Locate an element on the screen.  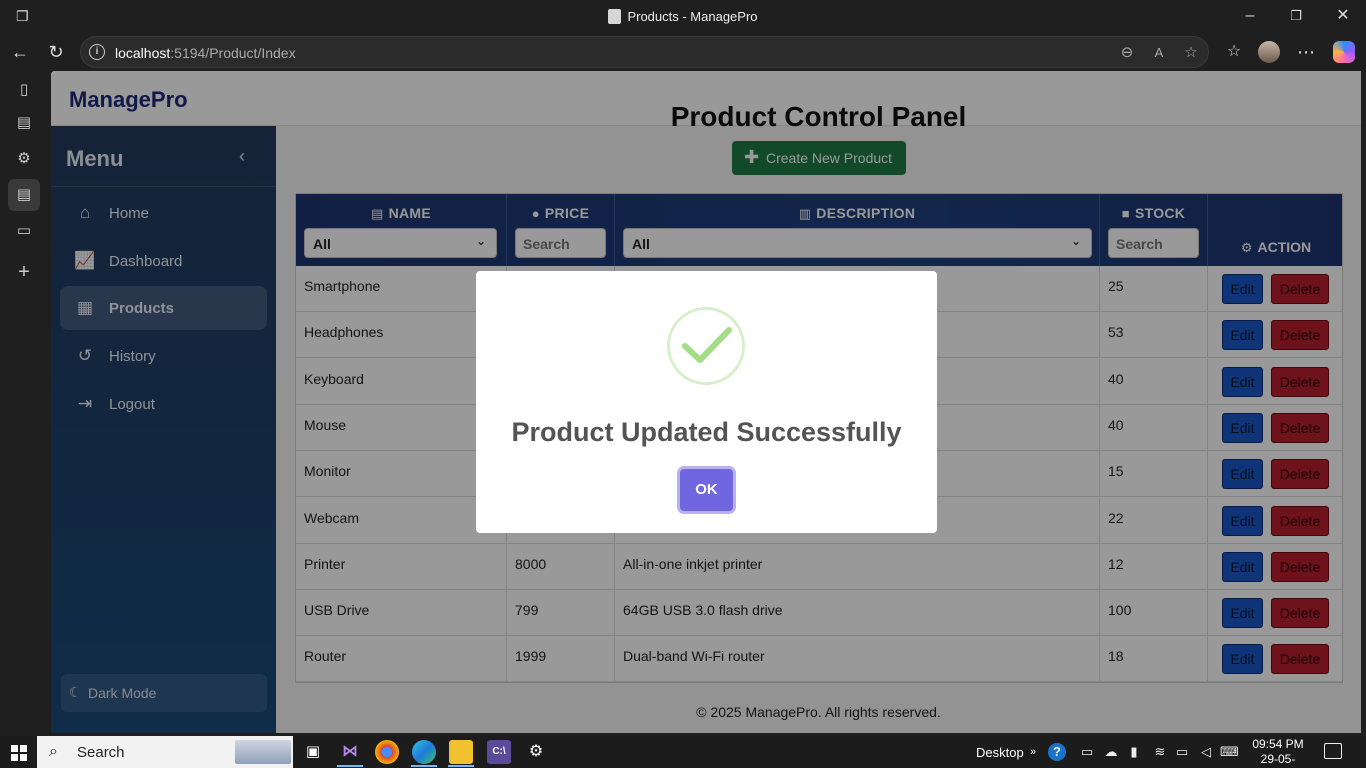
success-dialog: Product Updated Successfully OK is located at coordinates (706, 402).